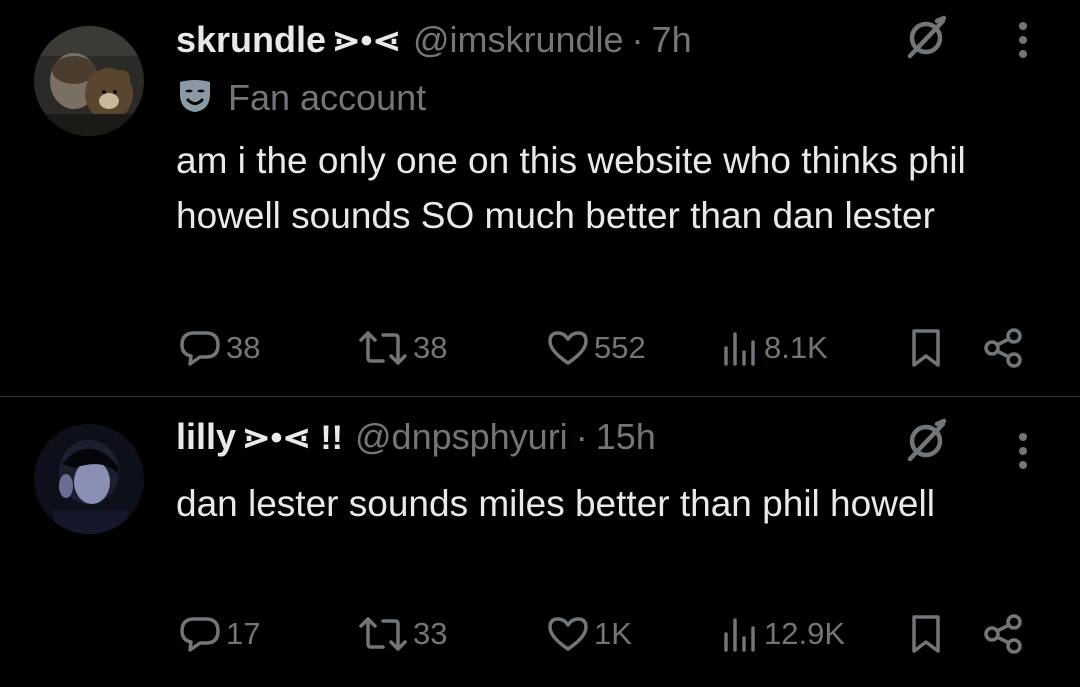 This screenshot has width=1080, height=687. I want to click on reply-button: 17, so click(218, 634).